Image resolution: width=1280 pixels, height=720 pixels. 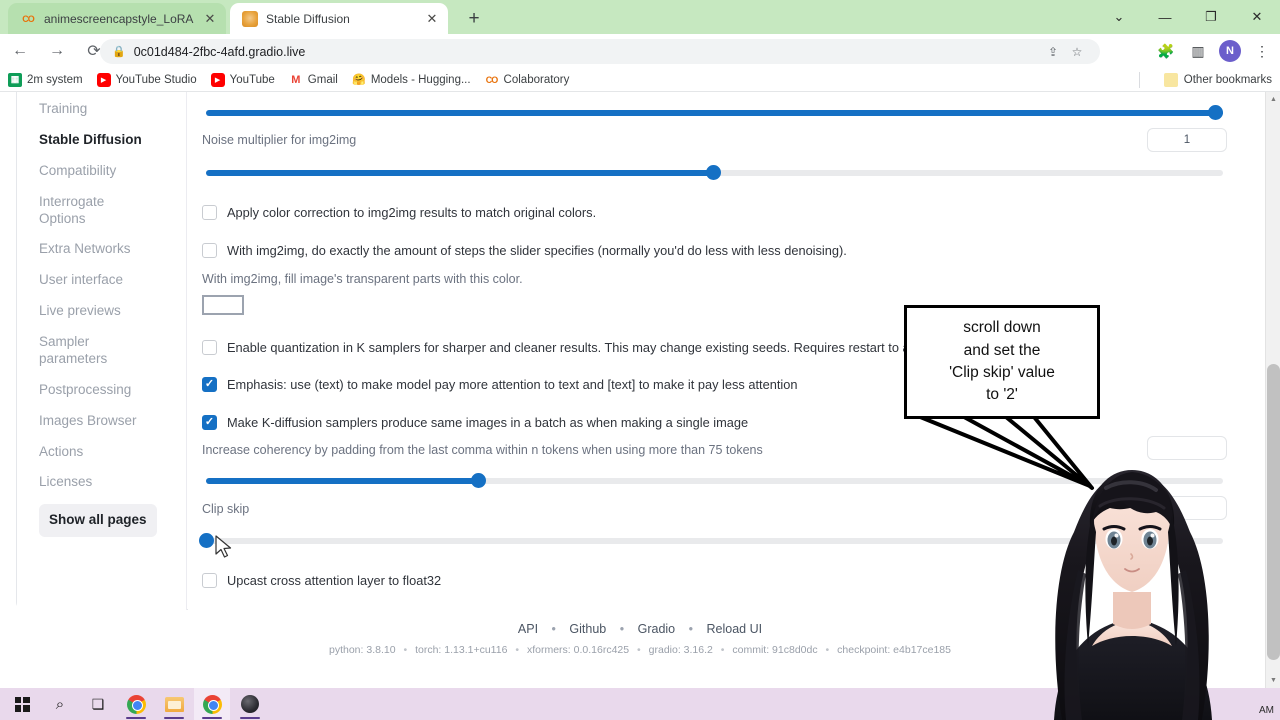 I want to click on side-panel-icon: ▥, so click(x=1198, y=51).